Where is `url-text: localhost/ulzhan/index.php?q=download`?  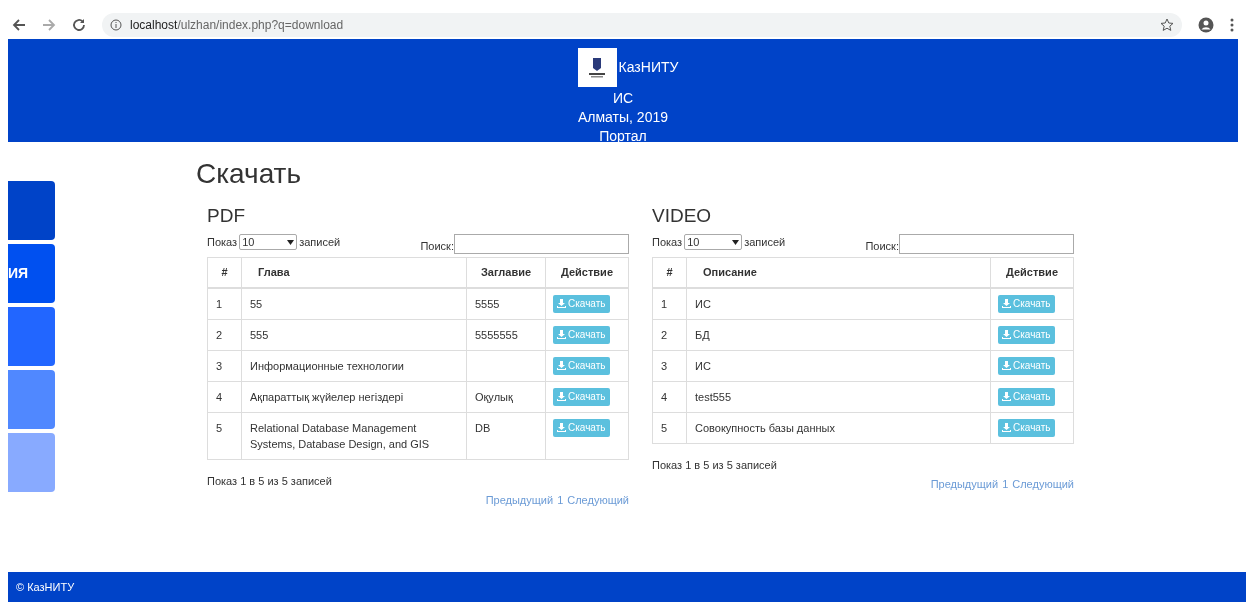 url-text: localhost/ulzhan/index.php?q=download is located at coordinates (237, 25).